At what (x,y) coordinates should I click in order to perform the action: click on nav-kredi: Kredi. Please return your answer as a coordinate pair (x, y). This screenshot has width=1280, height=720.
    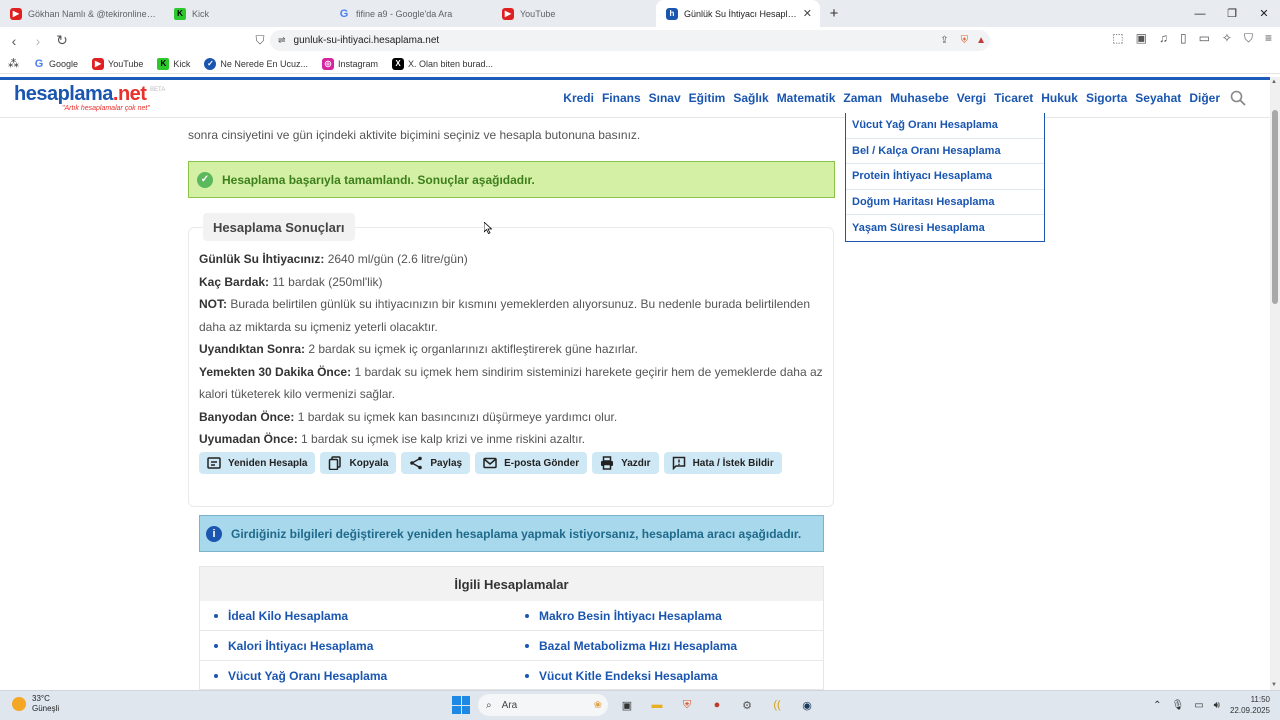
    Looking at the image, I should click on (578, 98).